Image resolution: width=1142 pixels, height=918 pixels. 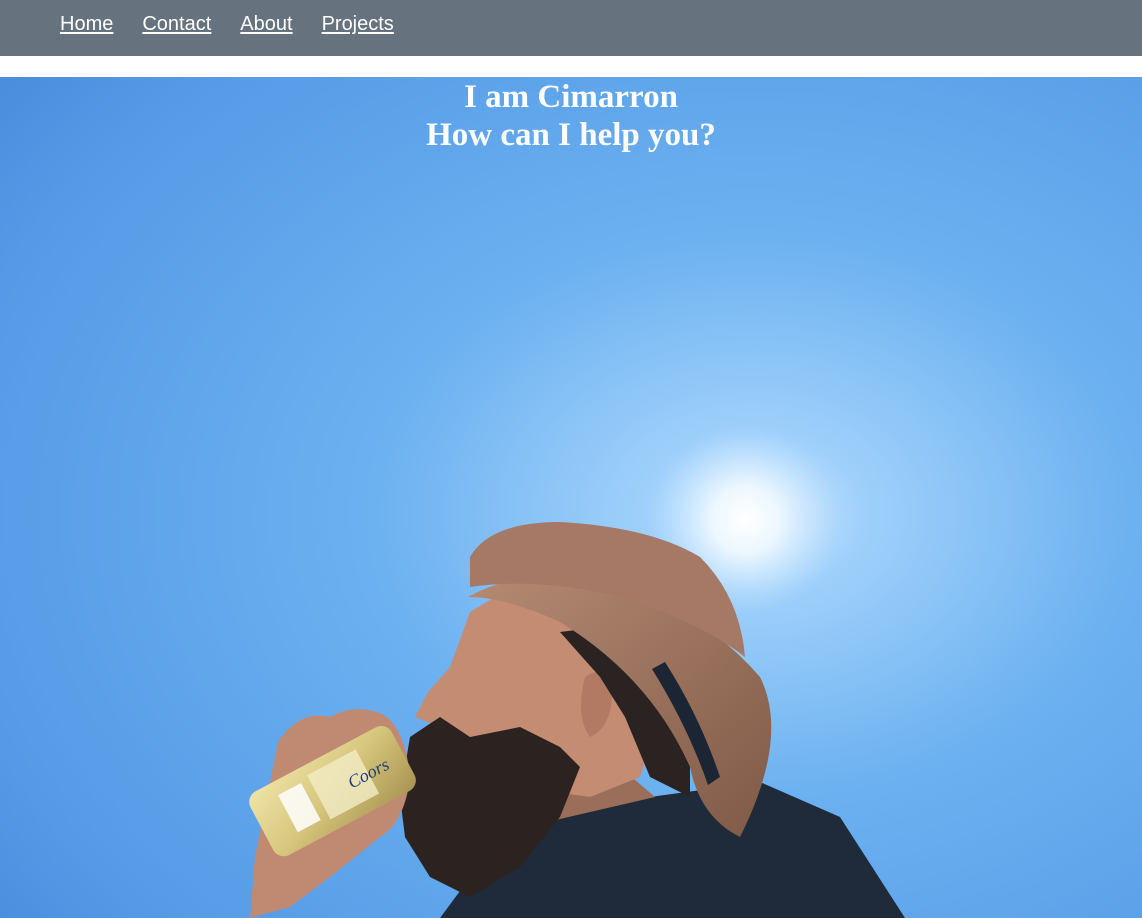 What do you see at coordinates (266, 24) in the screenshot?
I see `nav-link-about: About` at bounding box center [266, 24].